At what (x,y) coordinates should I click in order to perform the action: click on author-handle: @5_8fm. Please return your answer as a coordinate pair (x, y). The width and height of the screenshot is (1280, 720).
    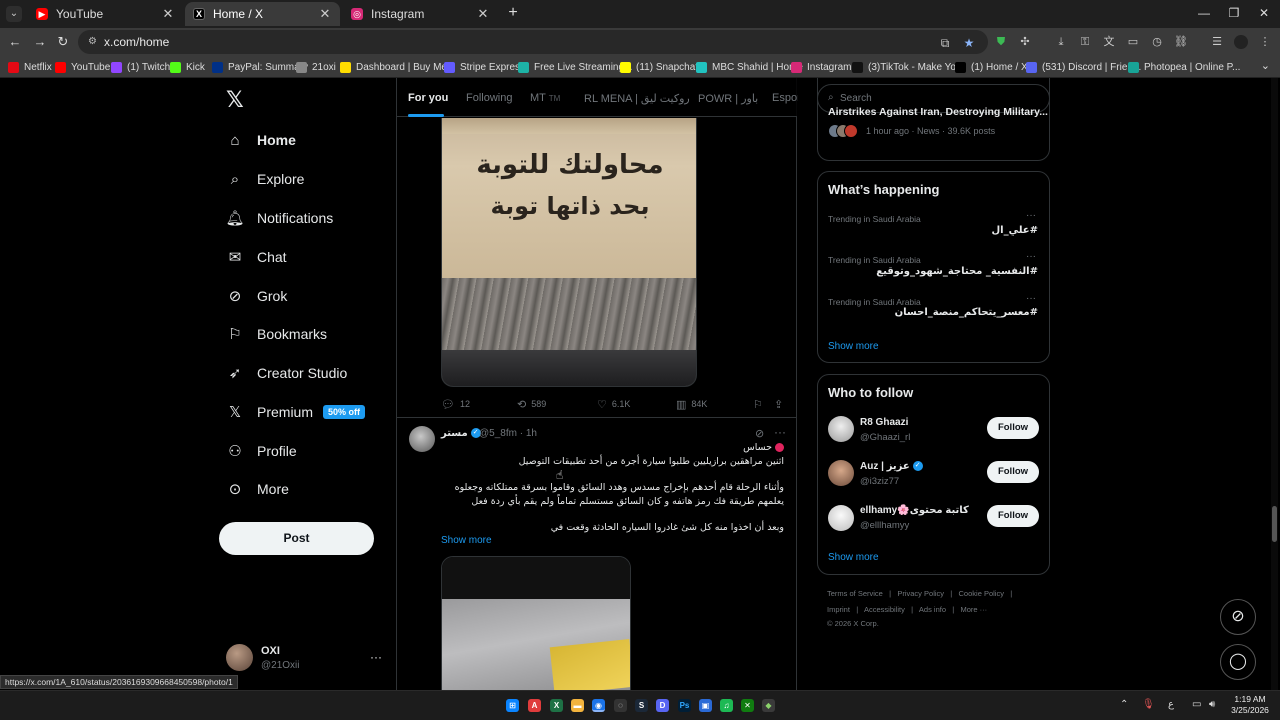
    Looking at the image, I should click on (498, 433).